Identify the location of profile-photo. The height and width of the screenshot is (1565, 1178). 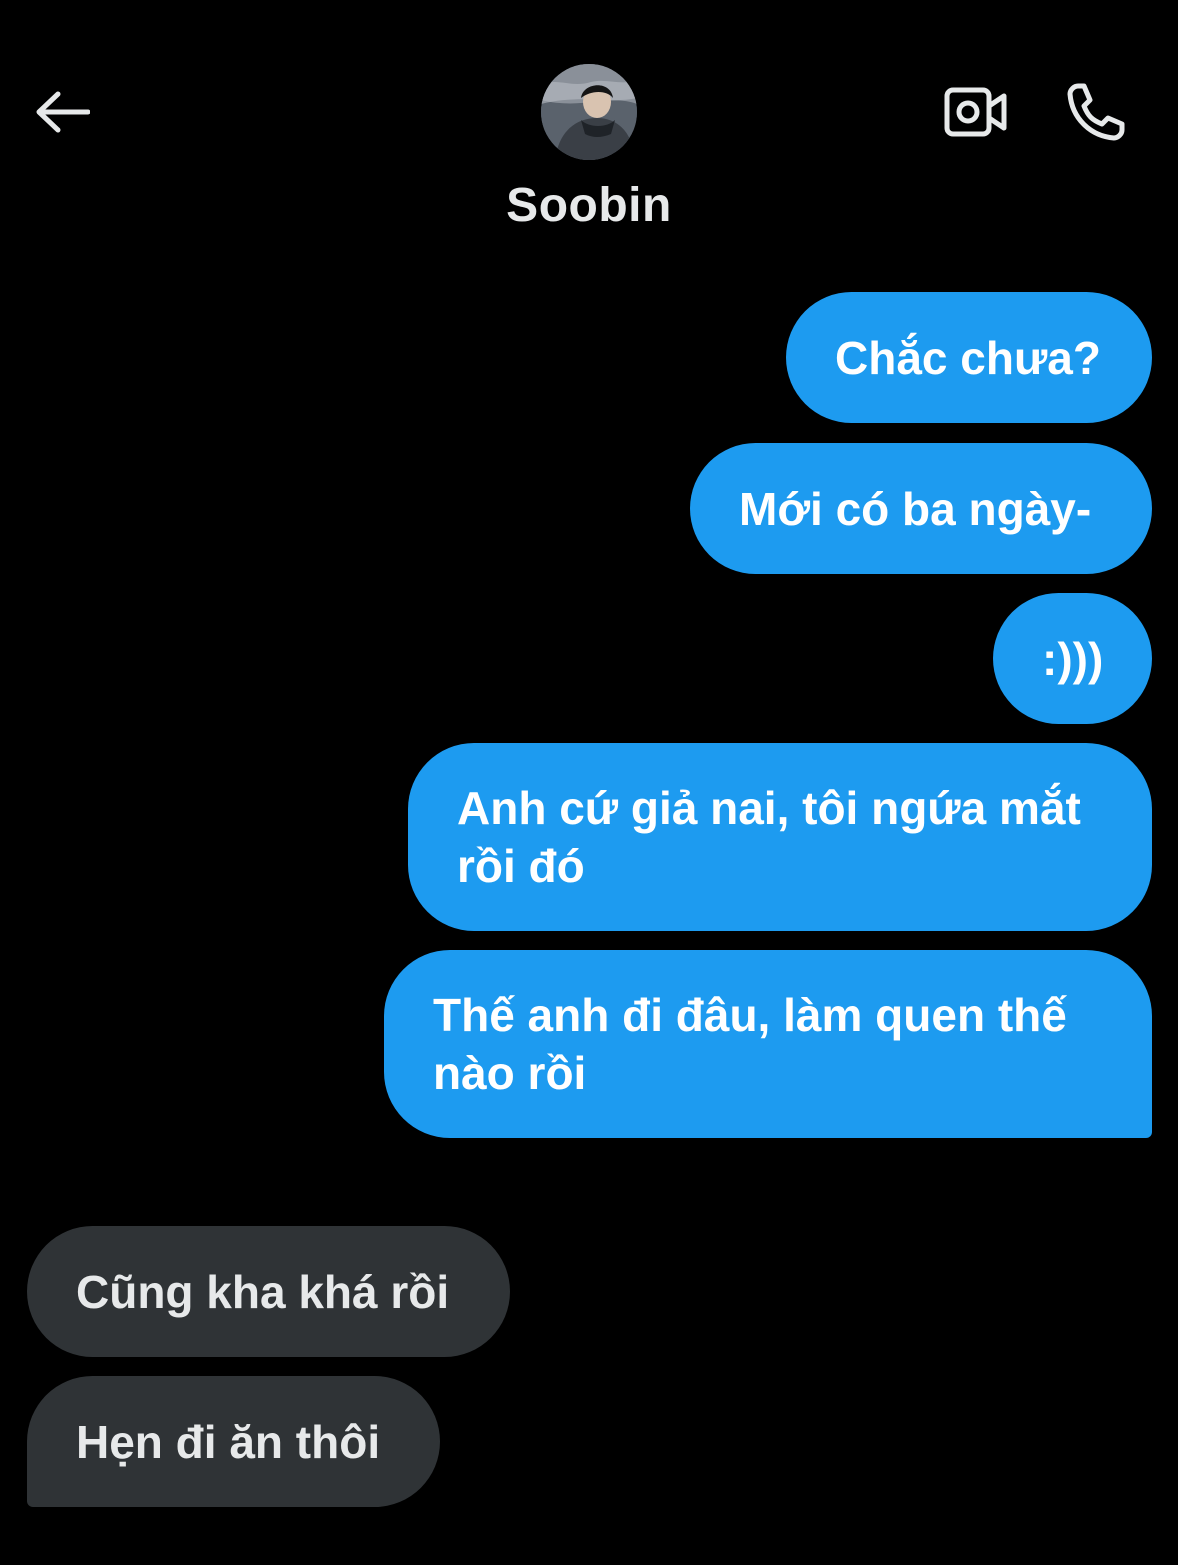
(589, 112).